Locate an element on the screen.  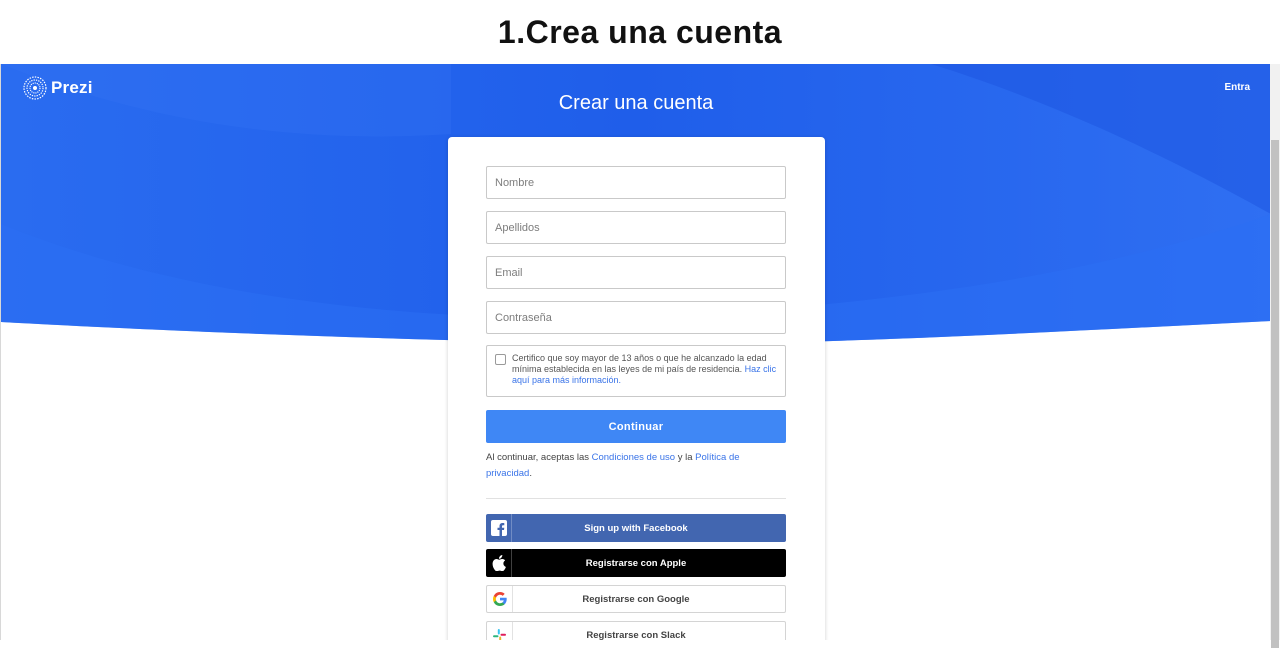
facebook-signup-button: Sign up with Facebook is located at coordinates (636, 528).